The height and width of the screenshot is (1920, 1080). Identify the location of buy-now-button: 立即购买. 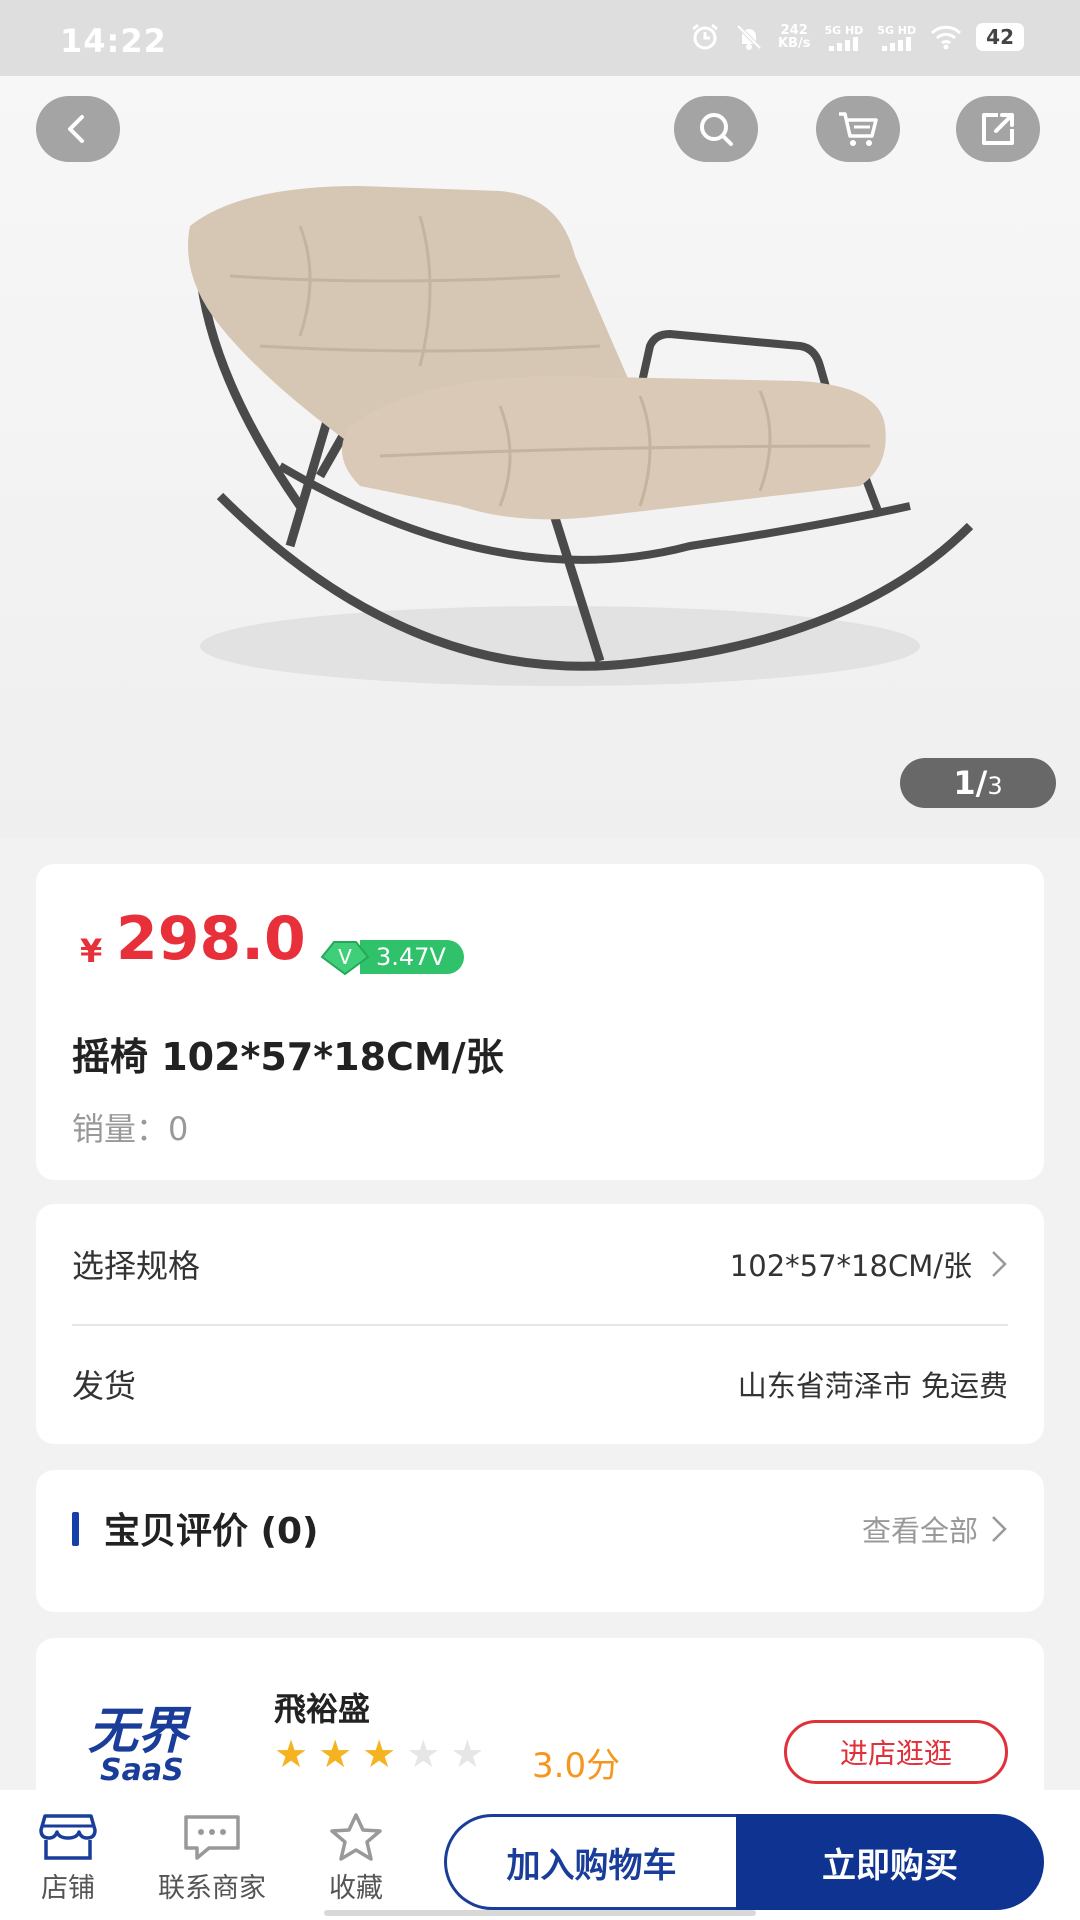
(890, 1862).